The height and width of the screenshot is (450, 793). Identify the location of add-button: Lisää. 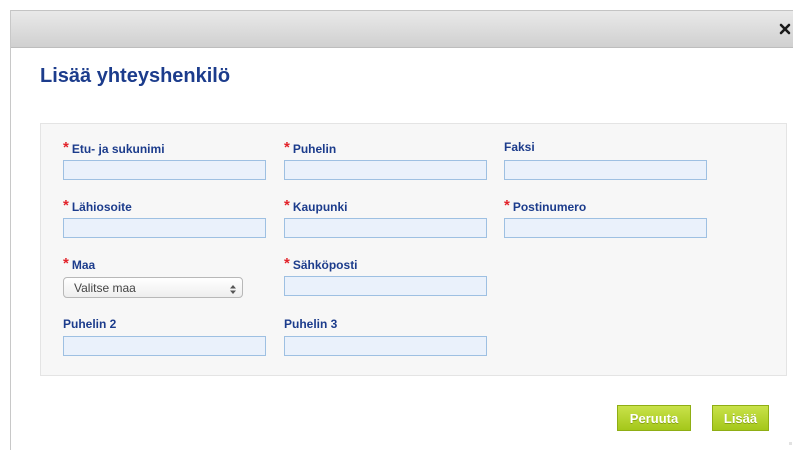
(740, 418).